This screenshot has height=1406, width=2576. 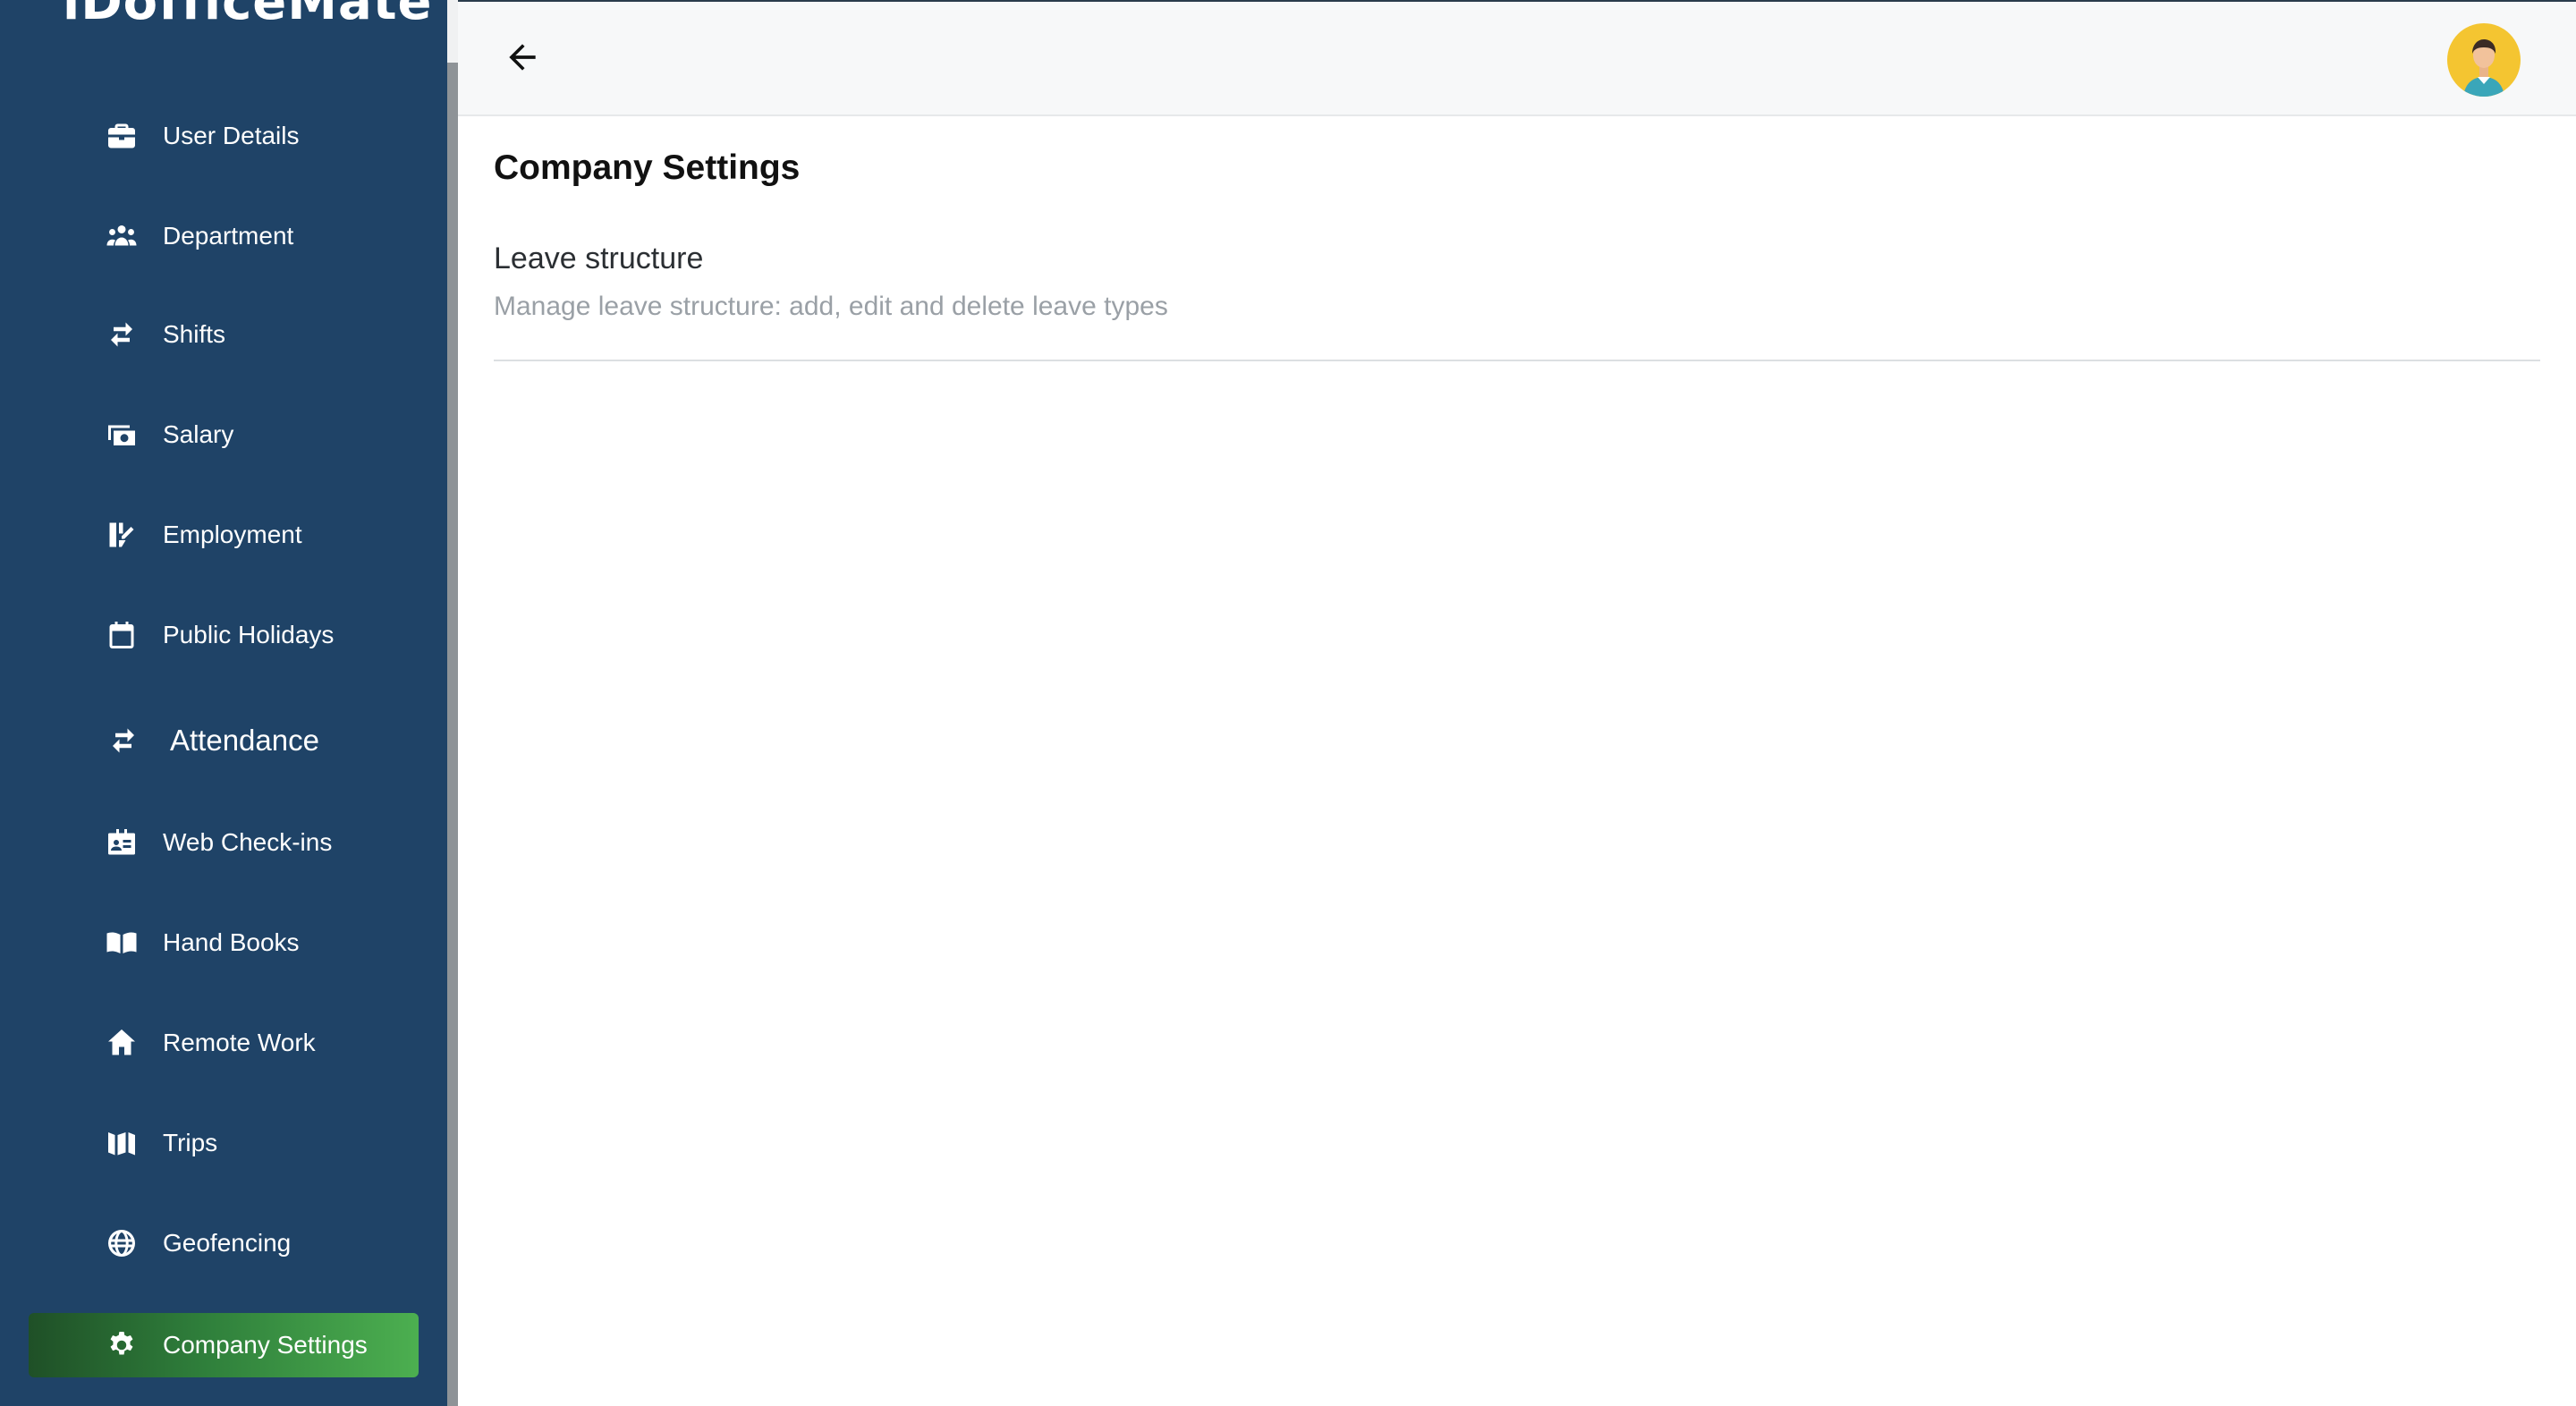 I want to click on sidebar-scrollbar, so click(x=452, y=703).